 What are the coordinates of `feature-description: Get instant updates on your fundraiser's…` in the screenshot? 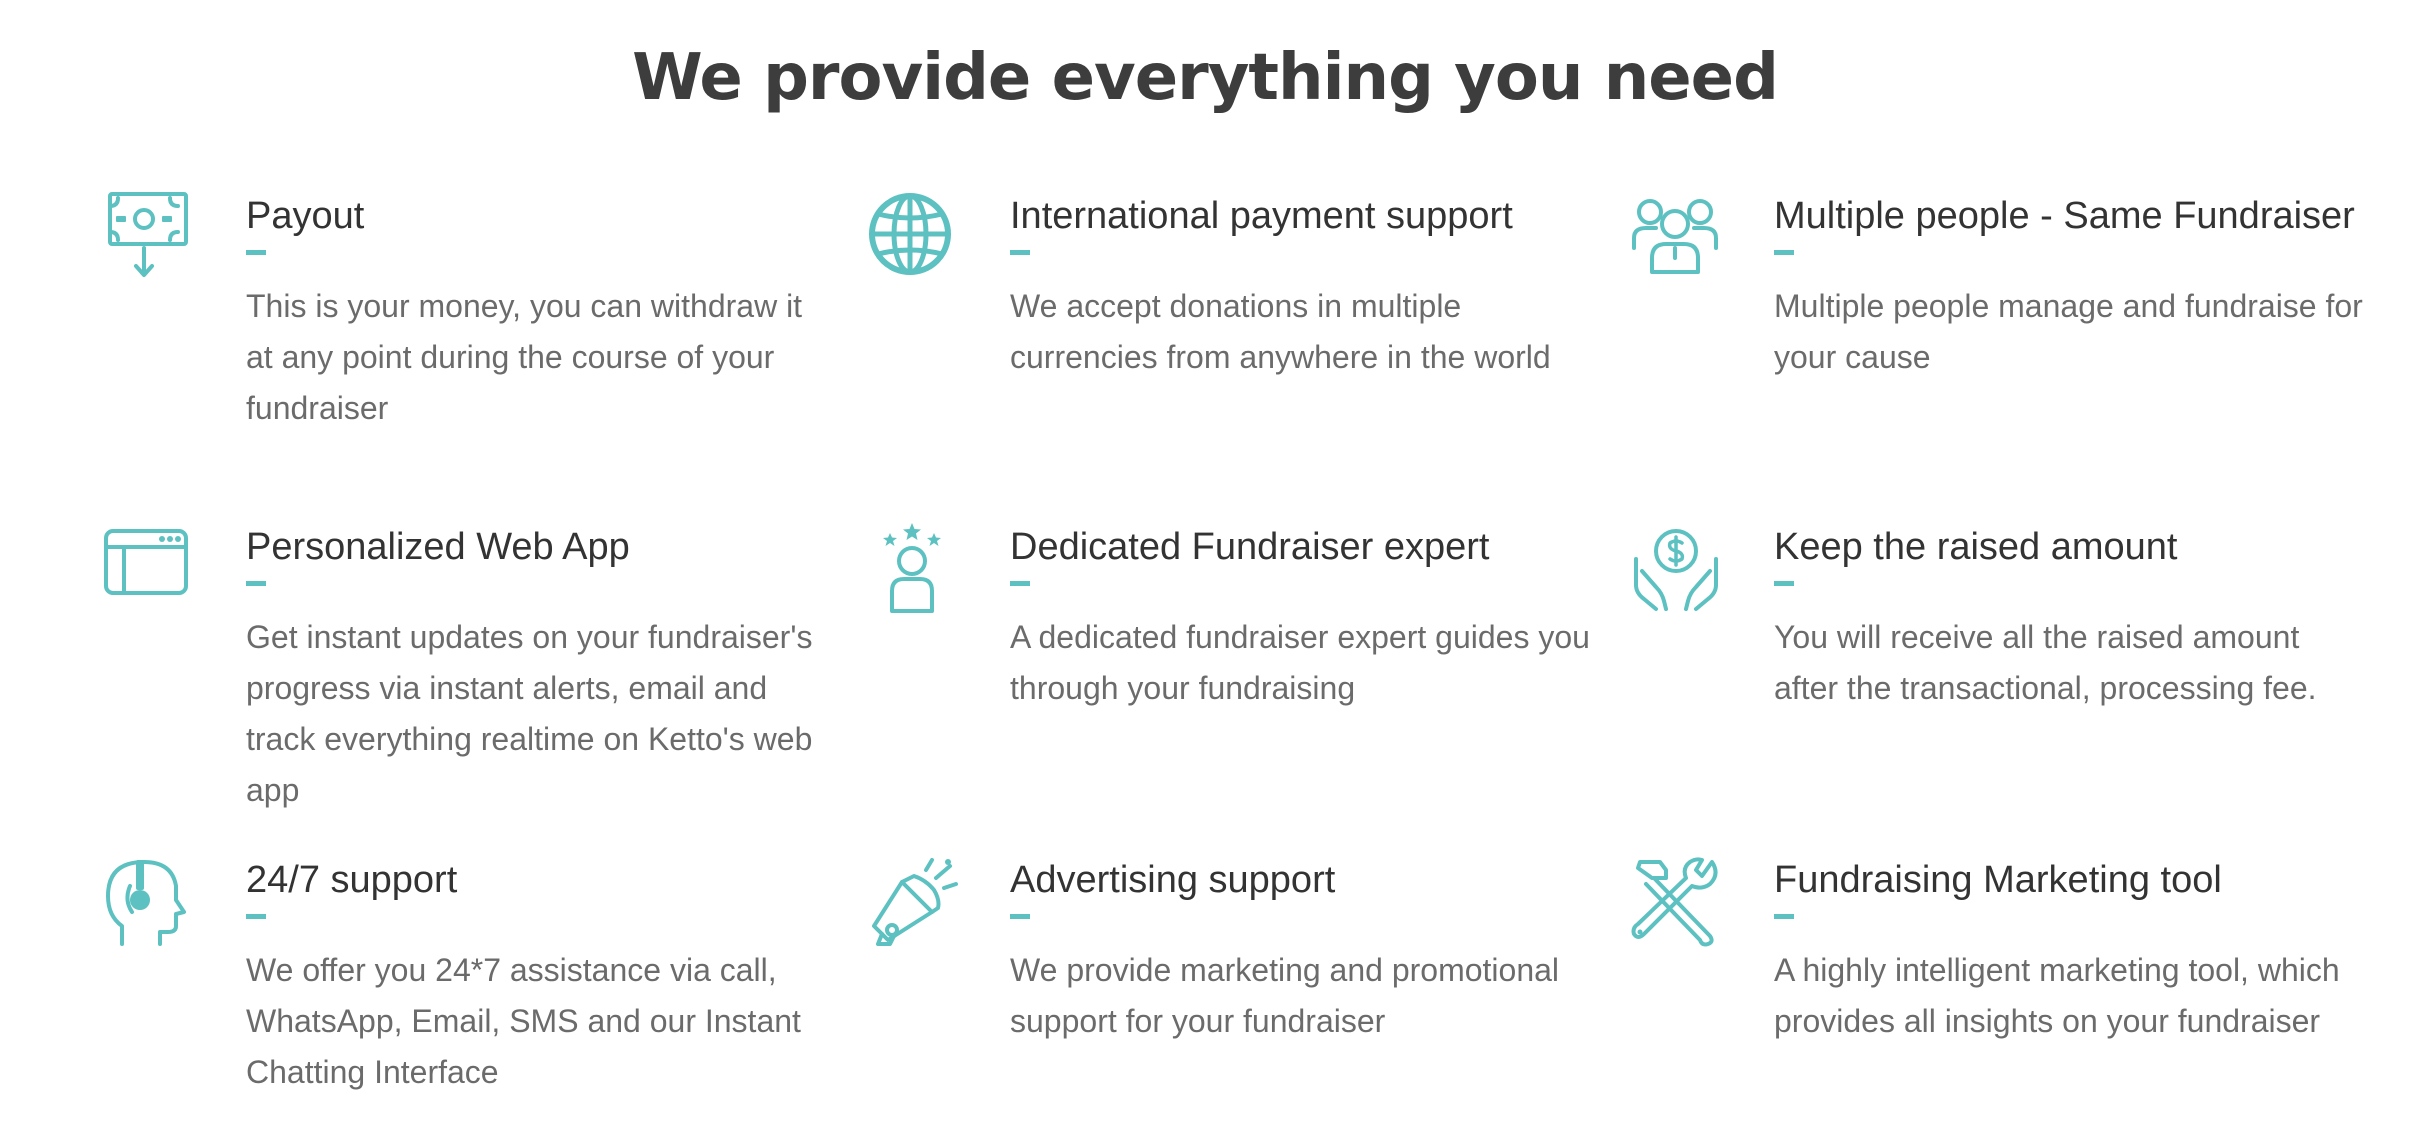 It's located at (529, 713).